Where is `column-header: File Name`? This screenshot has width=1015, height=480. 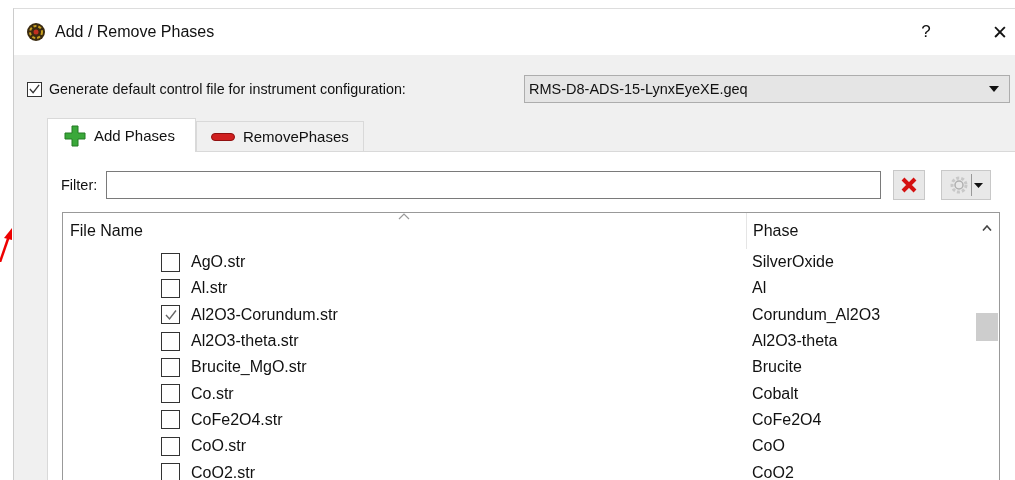 column-header: File Name is located at coordinates (405, 231).